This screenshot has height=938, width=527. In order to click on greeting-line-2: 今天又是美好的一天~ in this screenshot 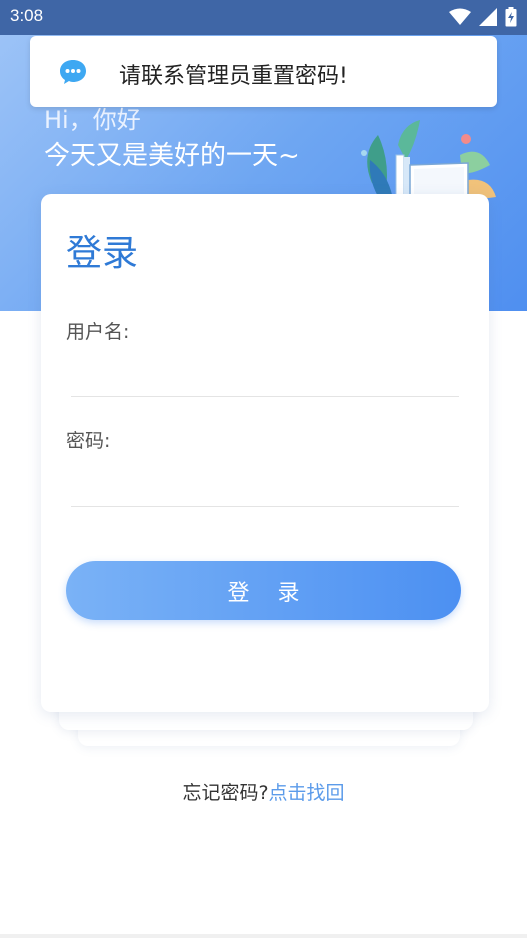, I will do `click(172, 156)`.